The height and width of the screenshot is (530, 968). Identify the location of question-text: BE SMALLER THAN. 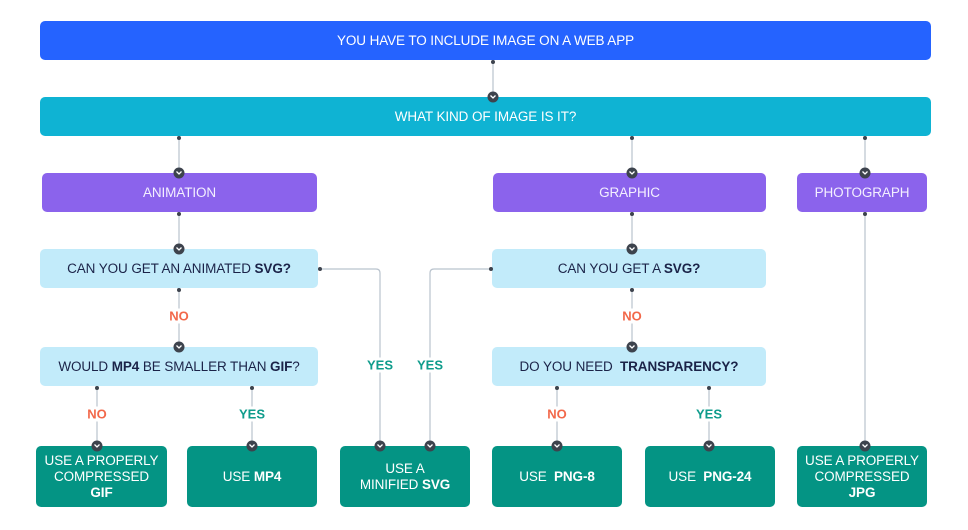
(205, 366).